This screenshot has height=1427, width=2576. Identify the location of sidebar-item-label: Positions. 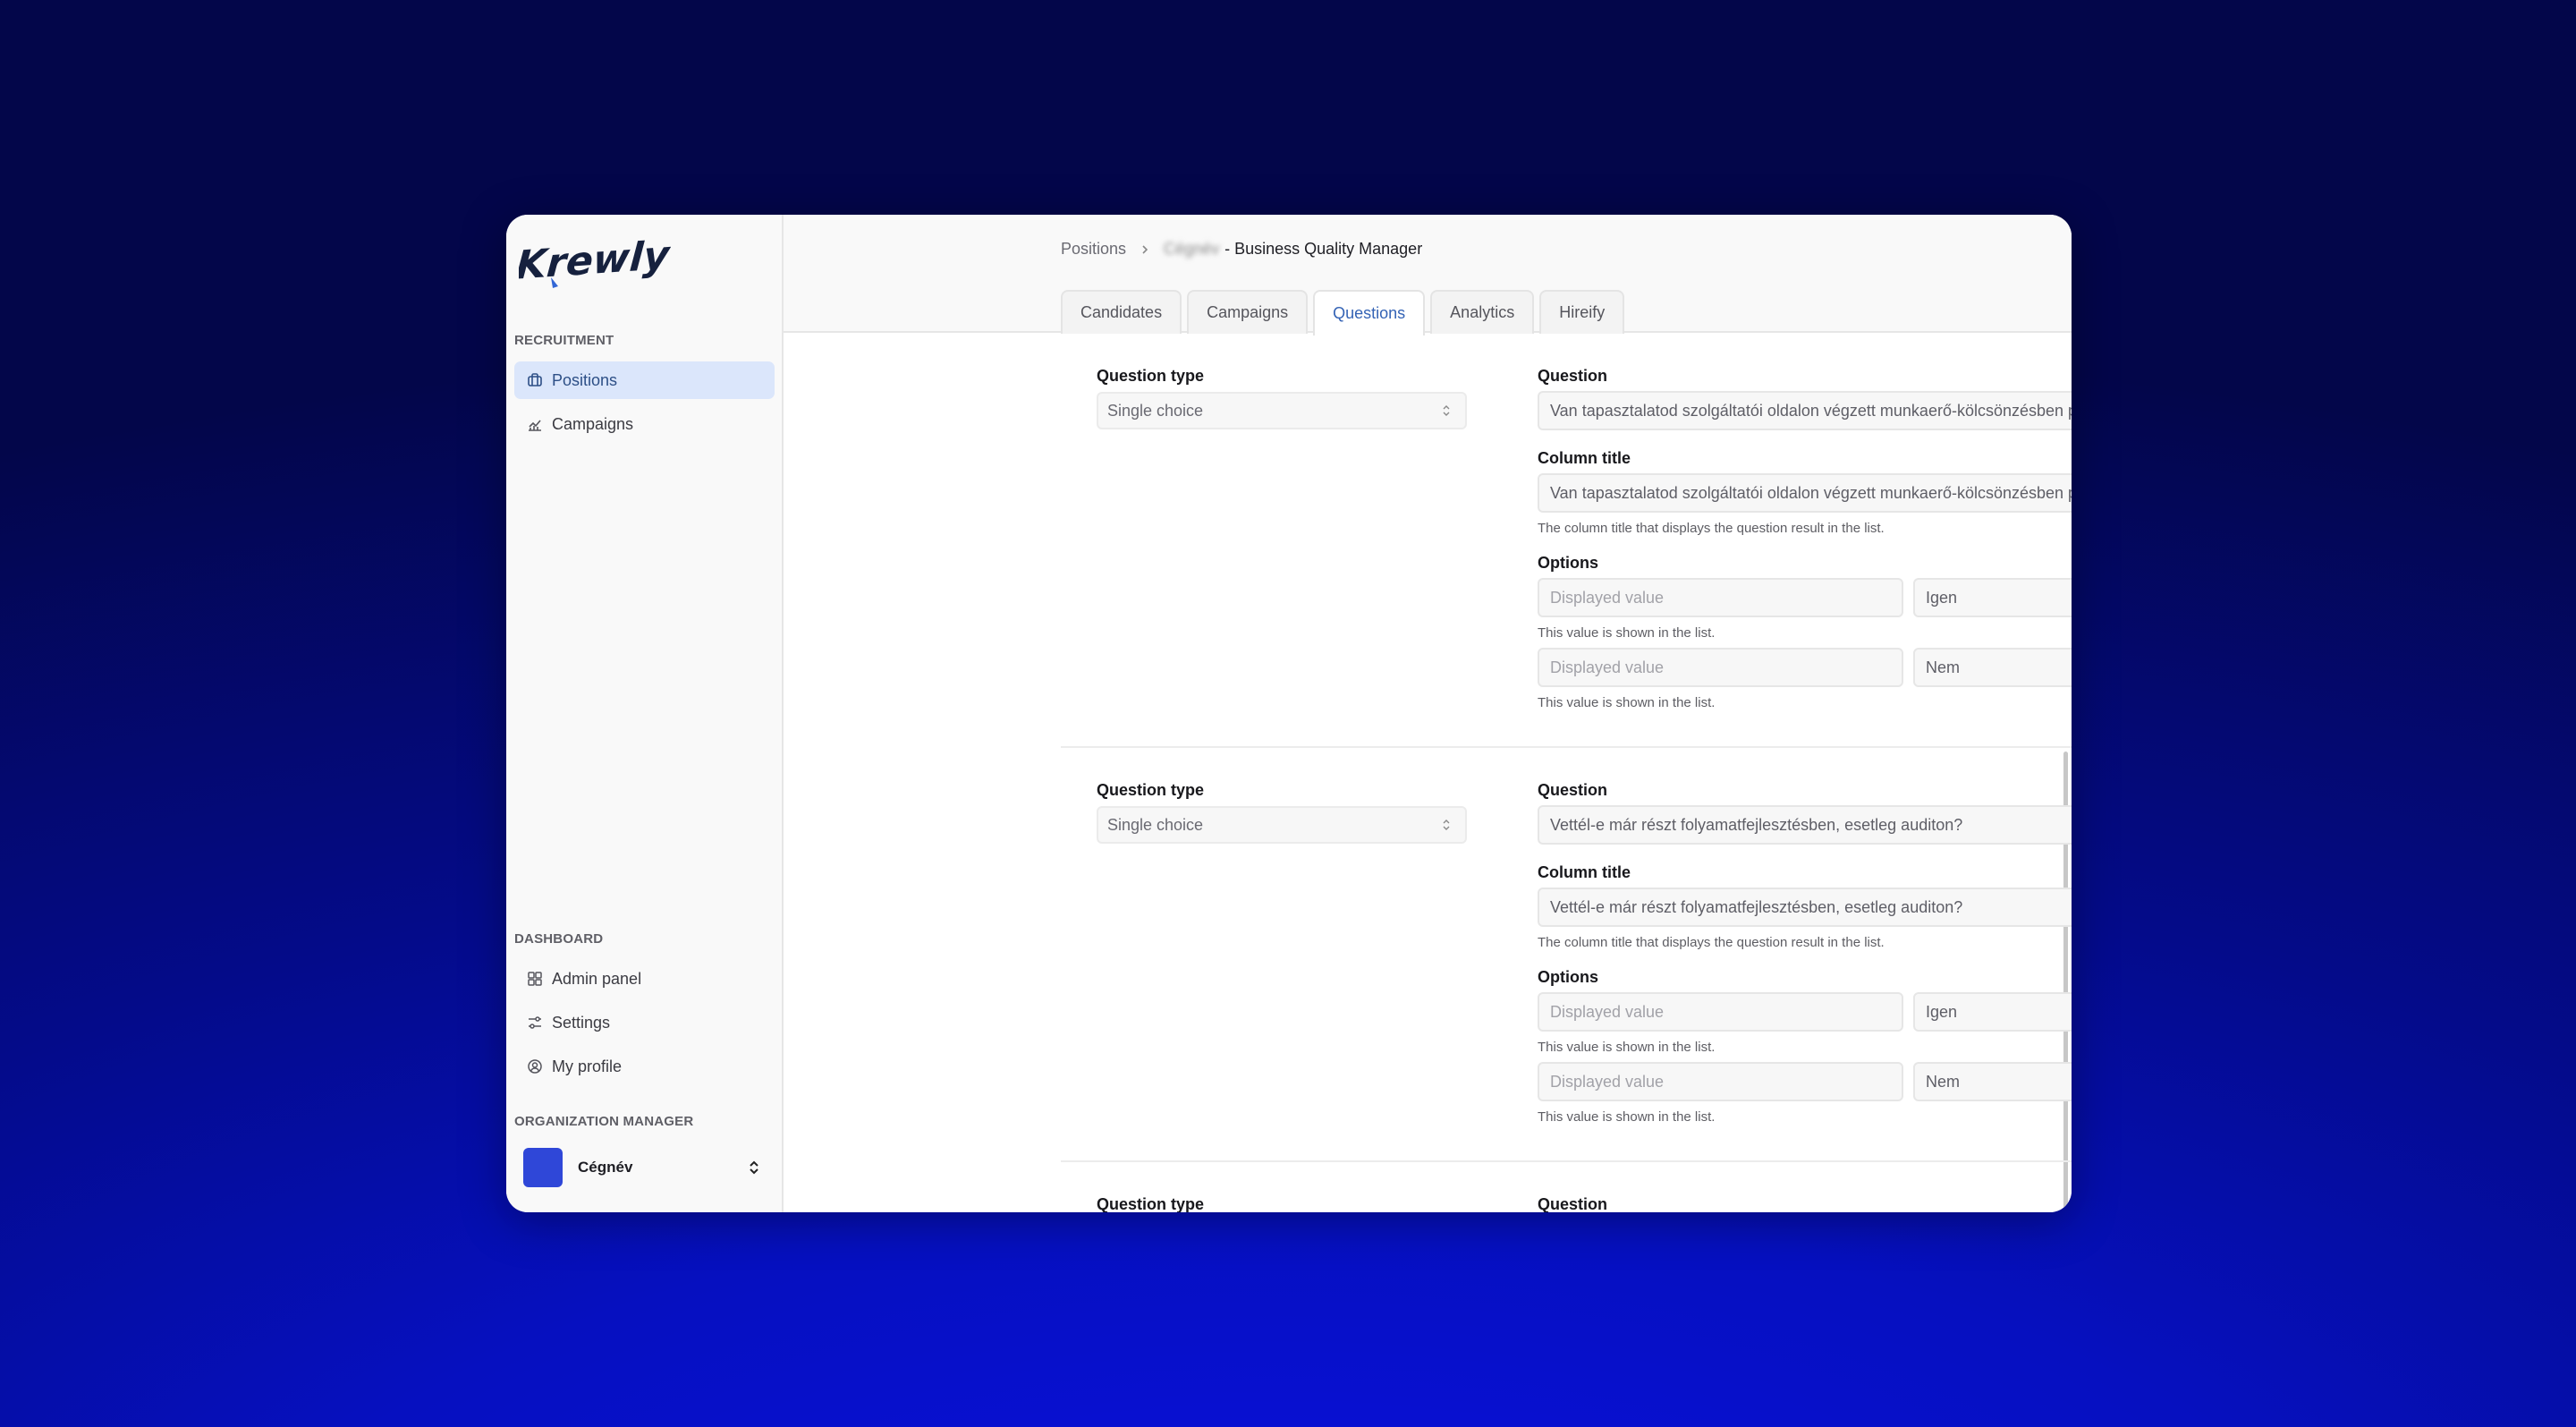
(585, 379).